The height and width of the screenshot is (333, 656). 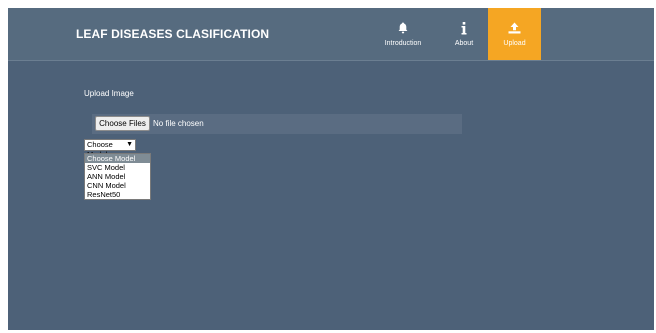 I want to click on brand-title: LEAF DISEASES CLASIFICATION, so click(x=173, y=34).